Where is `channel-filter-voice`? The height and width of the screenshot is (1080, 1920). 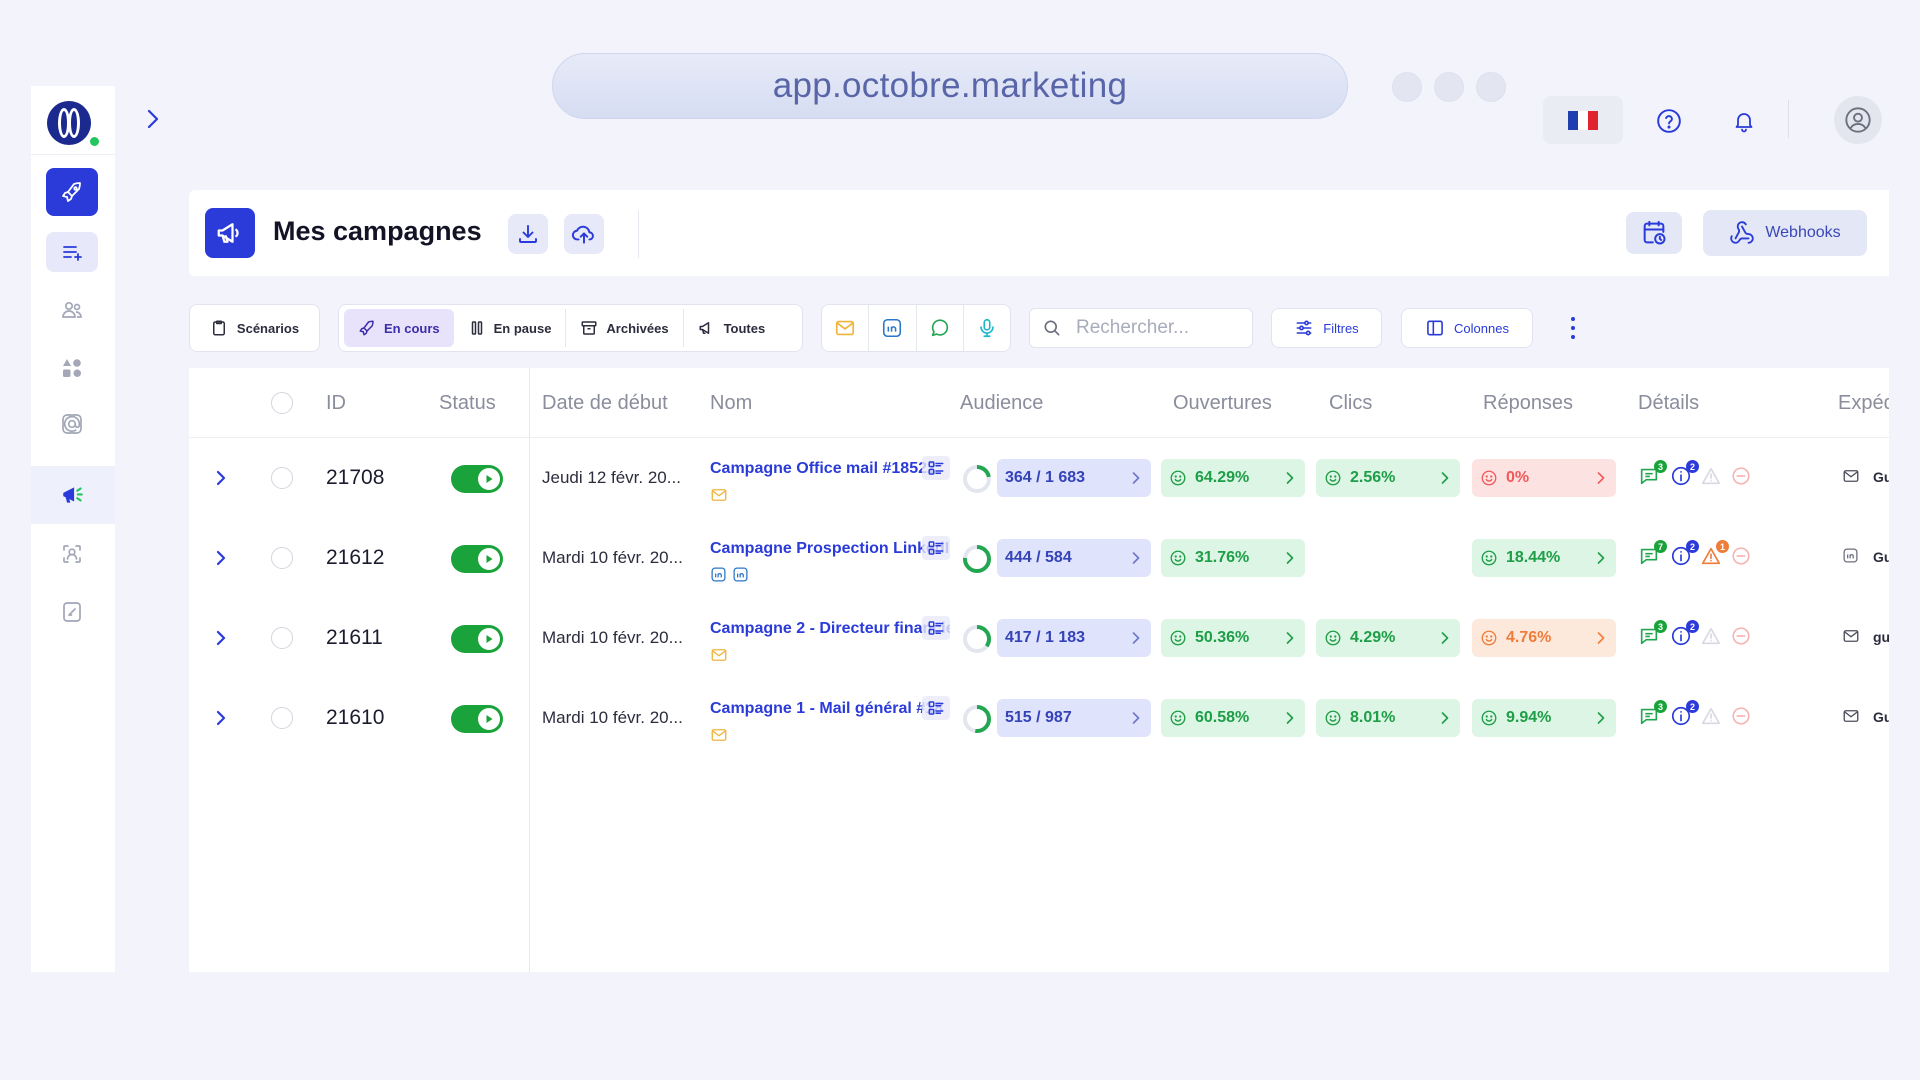
channel-filter-voice is located at coordinates (987, 328).